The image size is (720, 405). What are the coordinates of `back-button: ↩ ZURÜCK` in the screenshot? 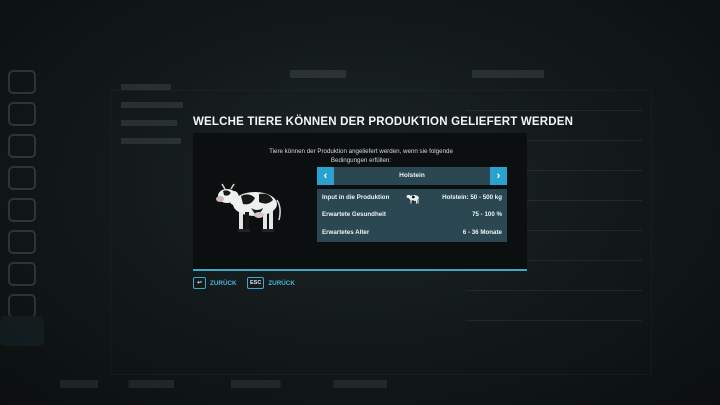 It's located at (215, 283).